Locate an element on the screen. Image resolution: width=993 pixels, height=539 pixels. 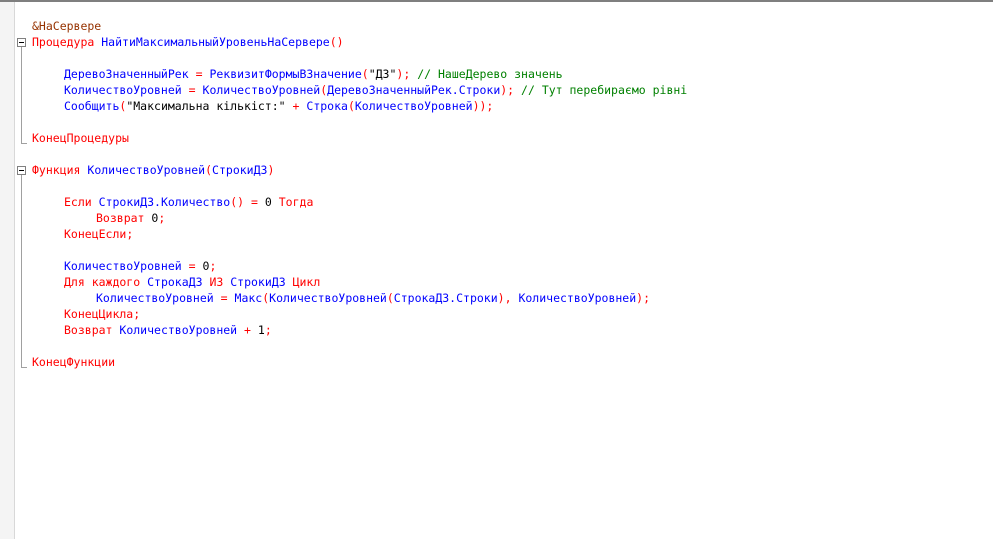
editor-gutter is located at coordinates (7, 270).